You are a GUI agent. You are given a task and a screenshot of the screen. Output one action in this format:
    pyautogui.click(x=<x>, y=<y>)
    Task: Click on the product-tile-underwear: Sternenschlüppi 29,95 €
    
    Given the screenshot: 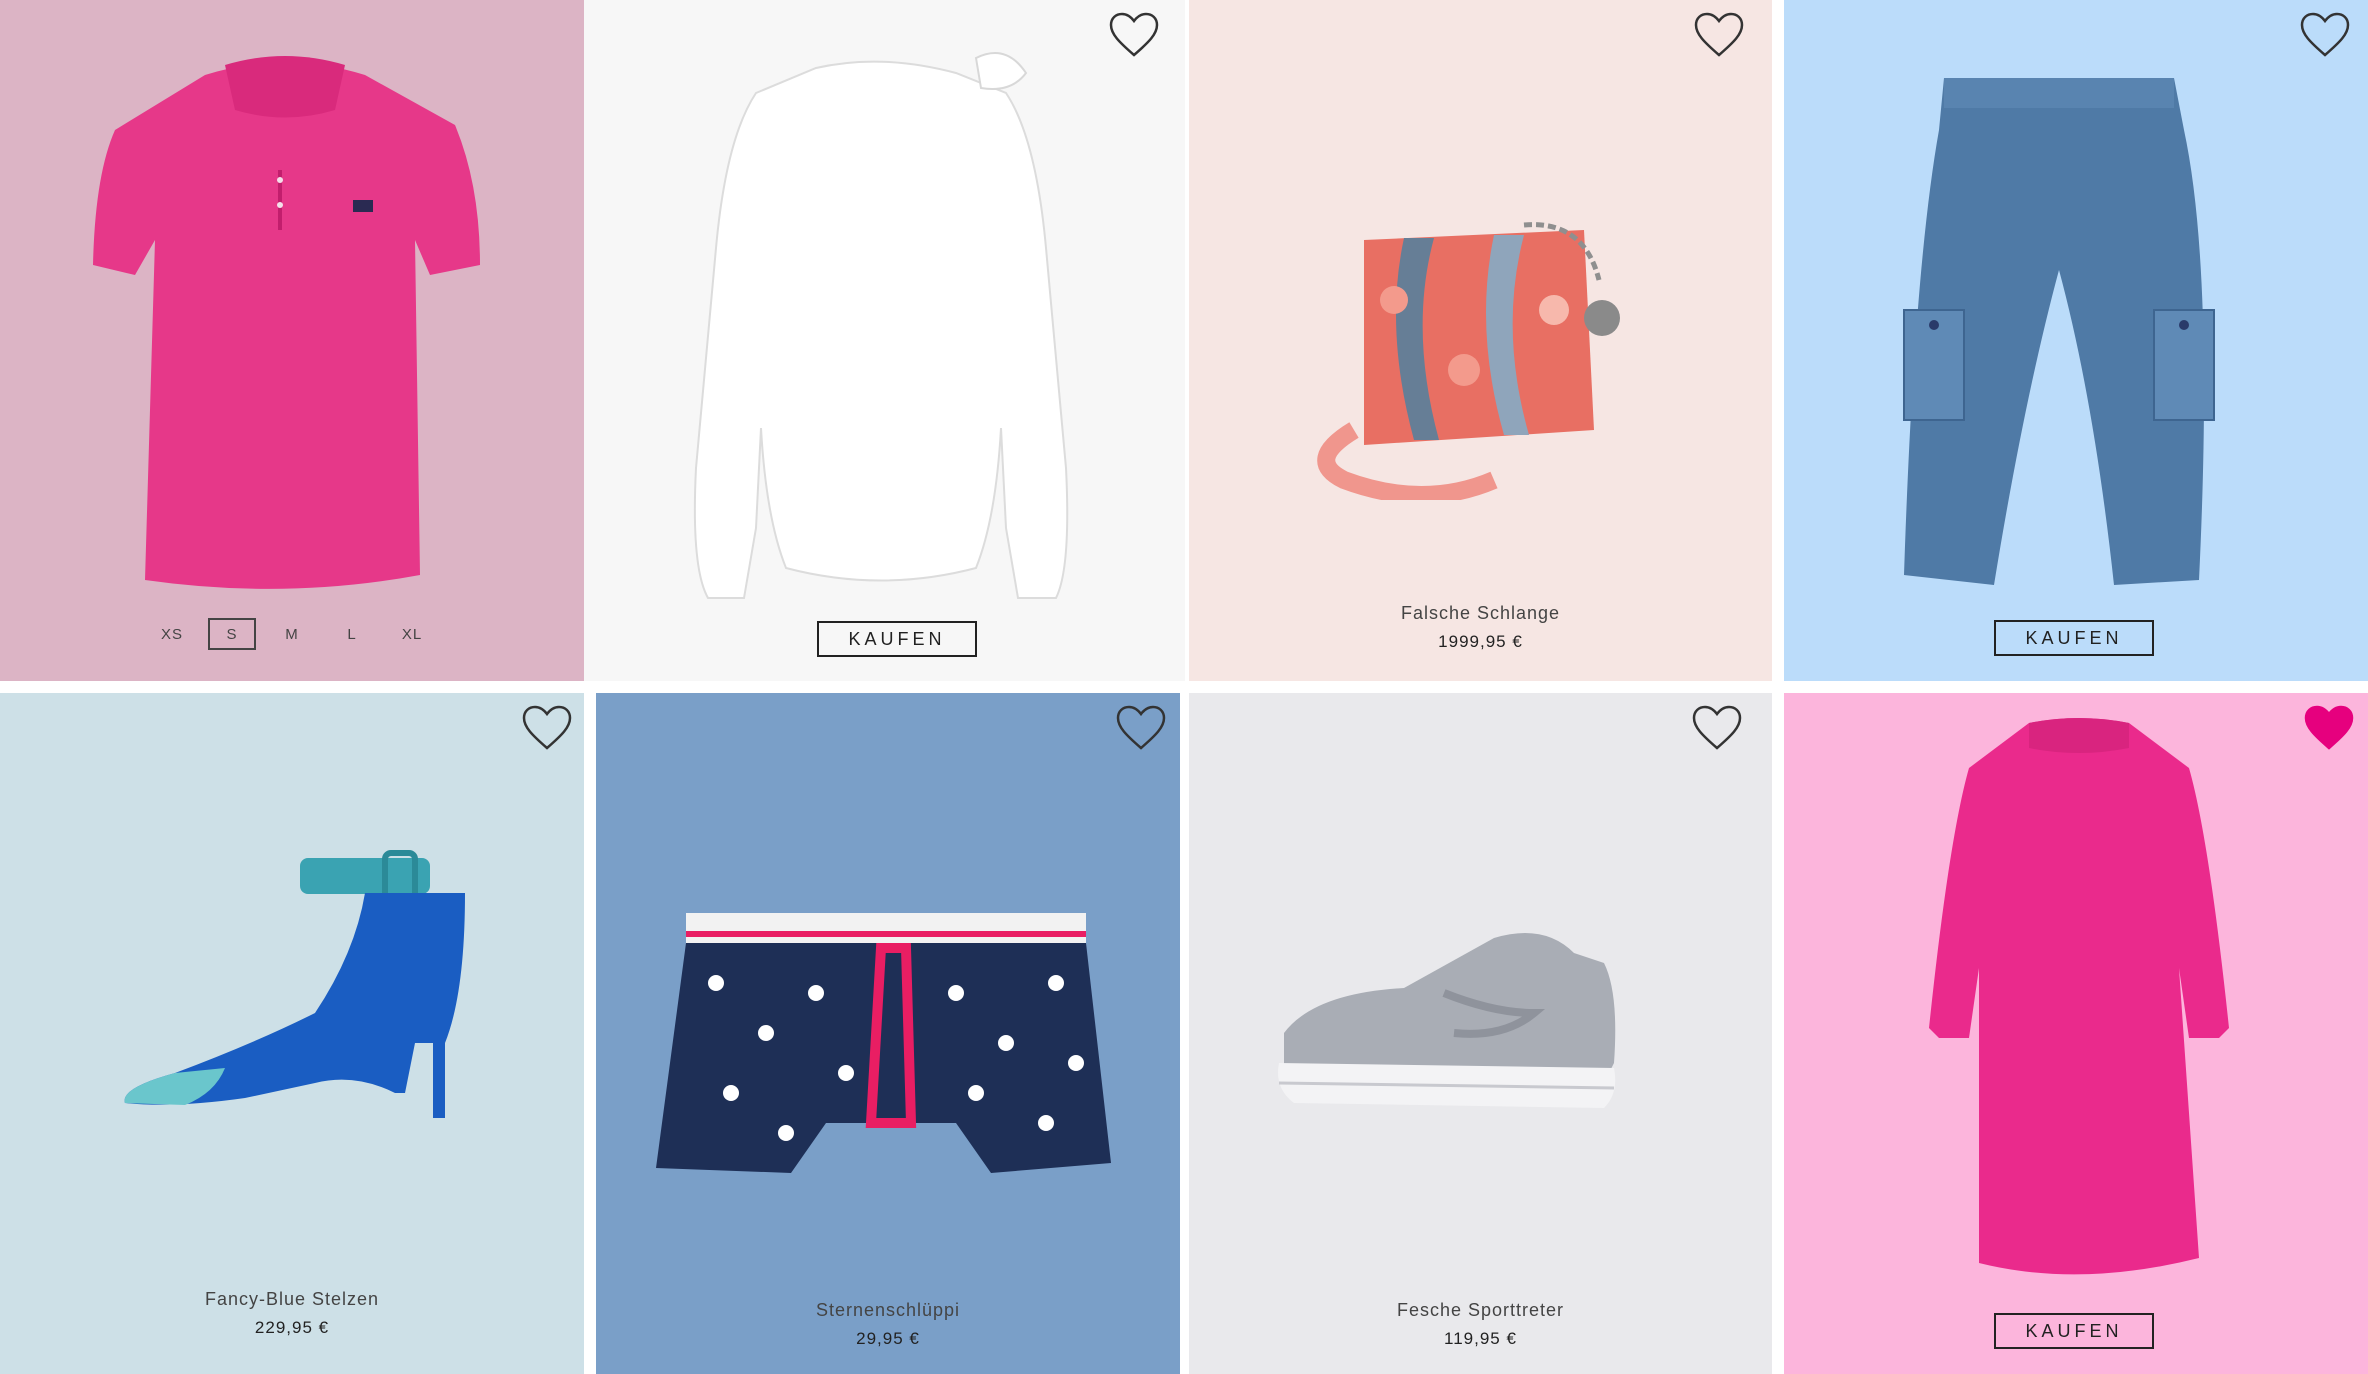 What is the action you would take?
    pyautogui.click(x=888, y=1033)
    